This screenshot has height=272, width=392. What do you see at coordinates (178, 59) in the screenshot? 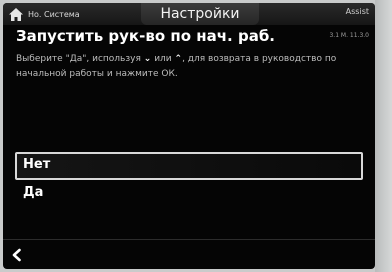
I see `up-arrow-icon: ⌃` at bounding box center [178, 59].